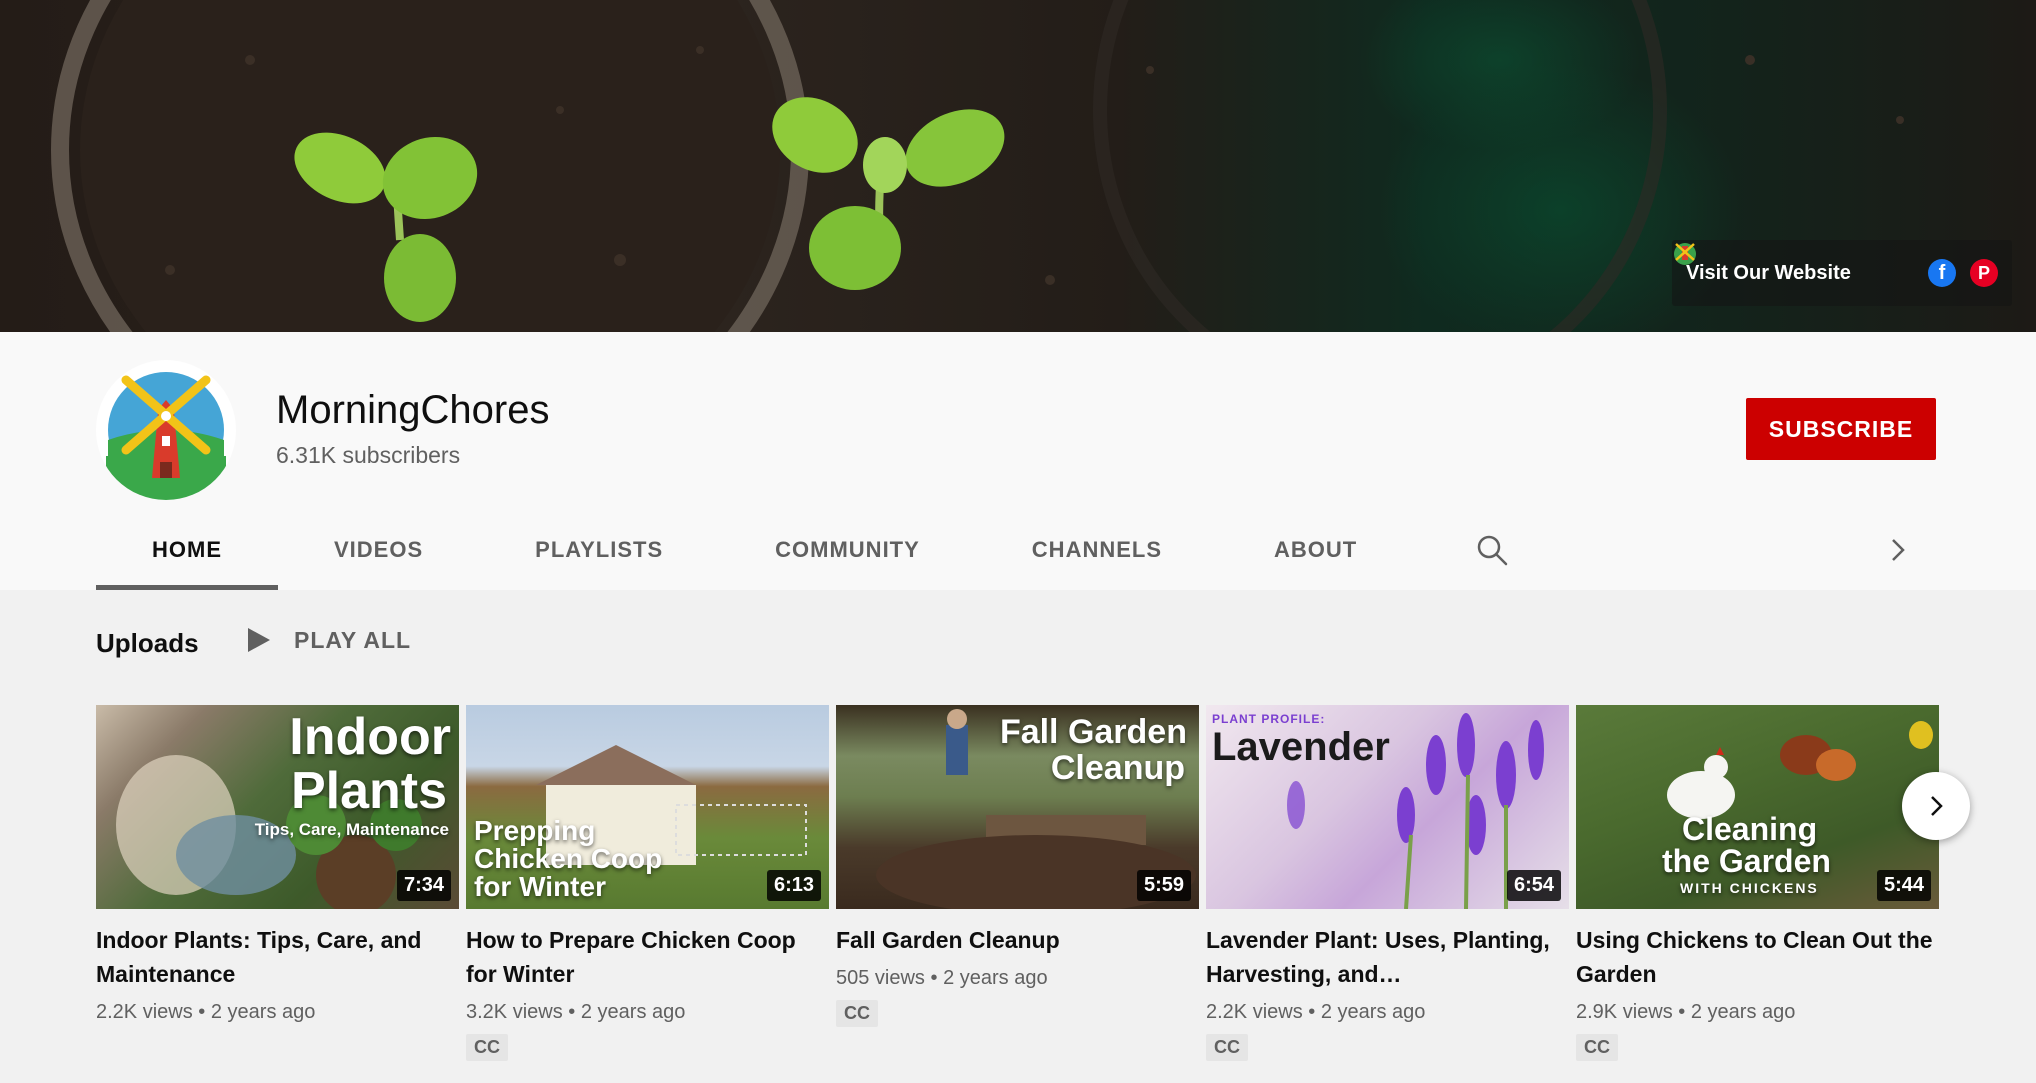  Describe the element at coordinates (1903, 885) in the screenshot. I see `video-duration: 5:44` at that location.